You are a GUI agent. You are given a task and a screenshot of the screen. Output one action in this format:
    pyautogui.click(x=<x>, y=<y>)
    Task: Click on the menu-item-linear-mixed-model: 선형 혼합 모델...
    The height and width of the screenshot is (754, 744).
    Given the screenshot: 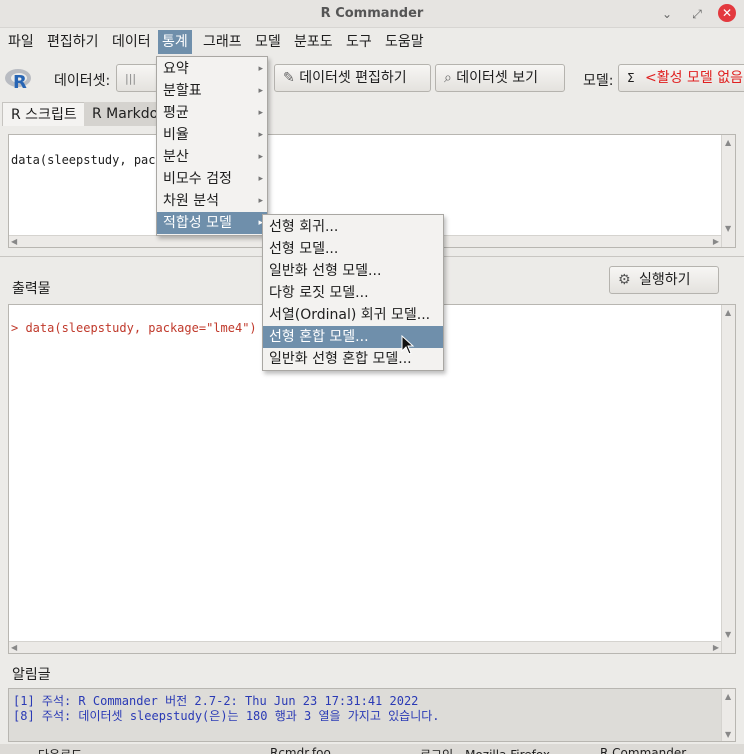 What is the action you would take?
    pyautogui.click(x=353, y=337)
    